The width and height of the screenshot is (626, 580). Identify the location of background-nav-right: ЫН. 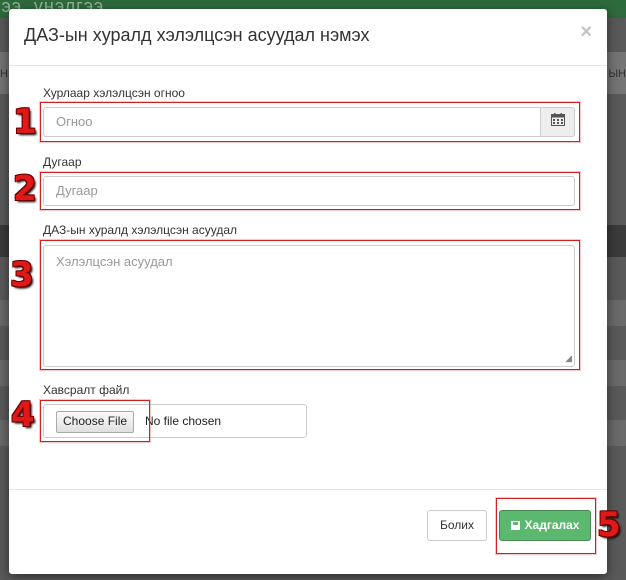
(617, 74).